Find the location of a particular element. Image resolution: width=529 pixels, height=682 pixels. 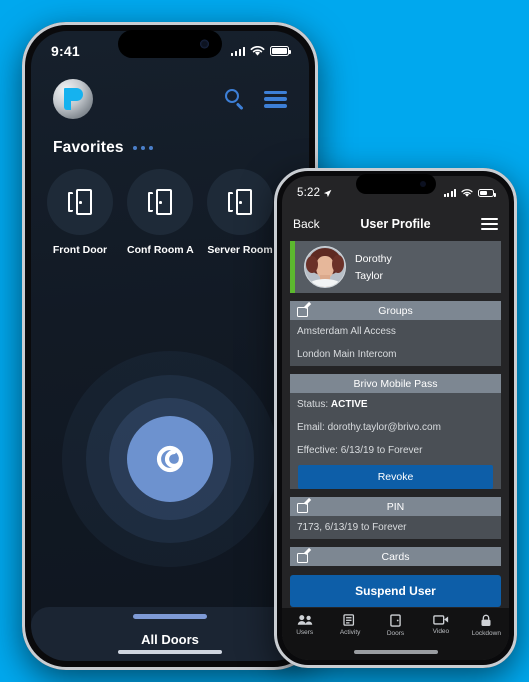

favorites-title: Favorites is located at coordinates (88, 147).